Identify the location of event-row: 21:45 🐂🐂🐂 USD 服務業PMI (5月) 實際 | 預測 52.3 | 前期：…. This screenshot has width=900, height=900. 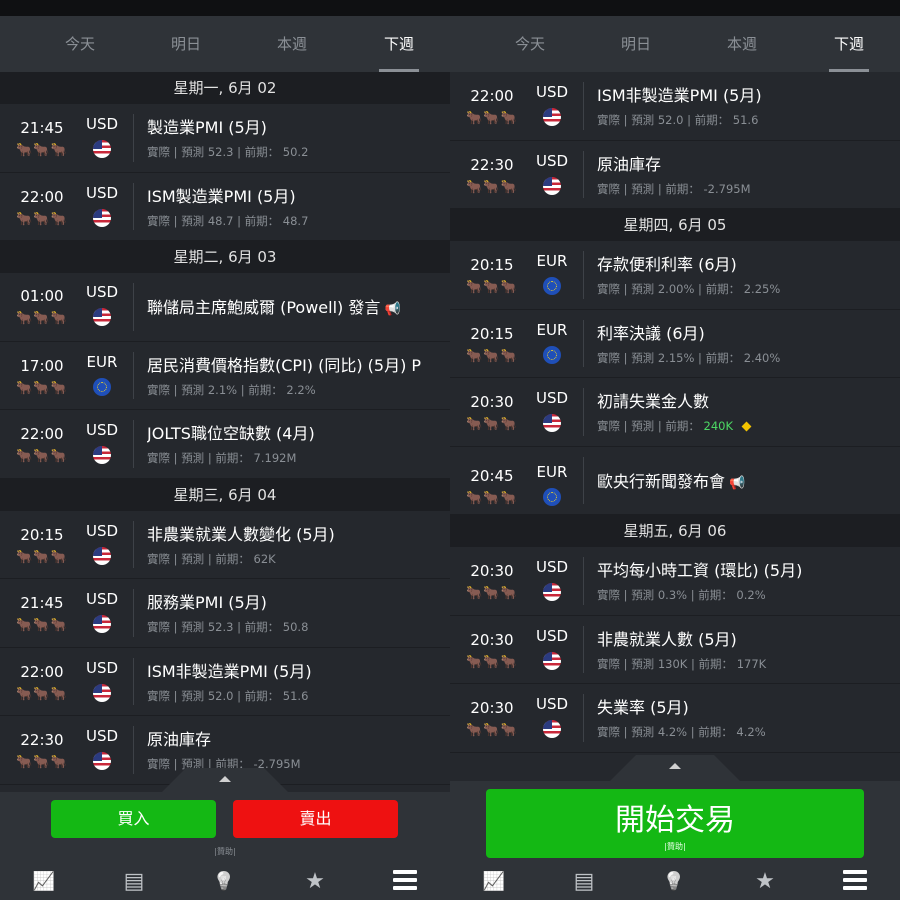
(225, 613).